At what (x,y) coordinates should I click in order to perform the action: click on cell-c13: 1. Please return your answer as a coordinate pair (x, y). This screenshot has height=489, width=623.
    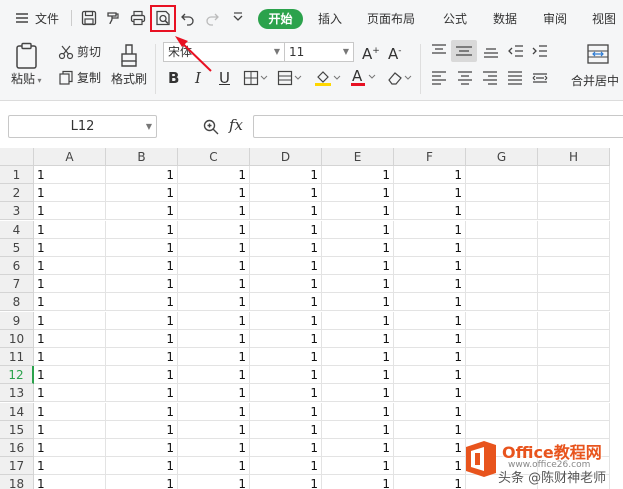
    Looking at the image, I should click on (214, 393).